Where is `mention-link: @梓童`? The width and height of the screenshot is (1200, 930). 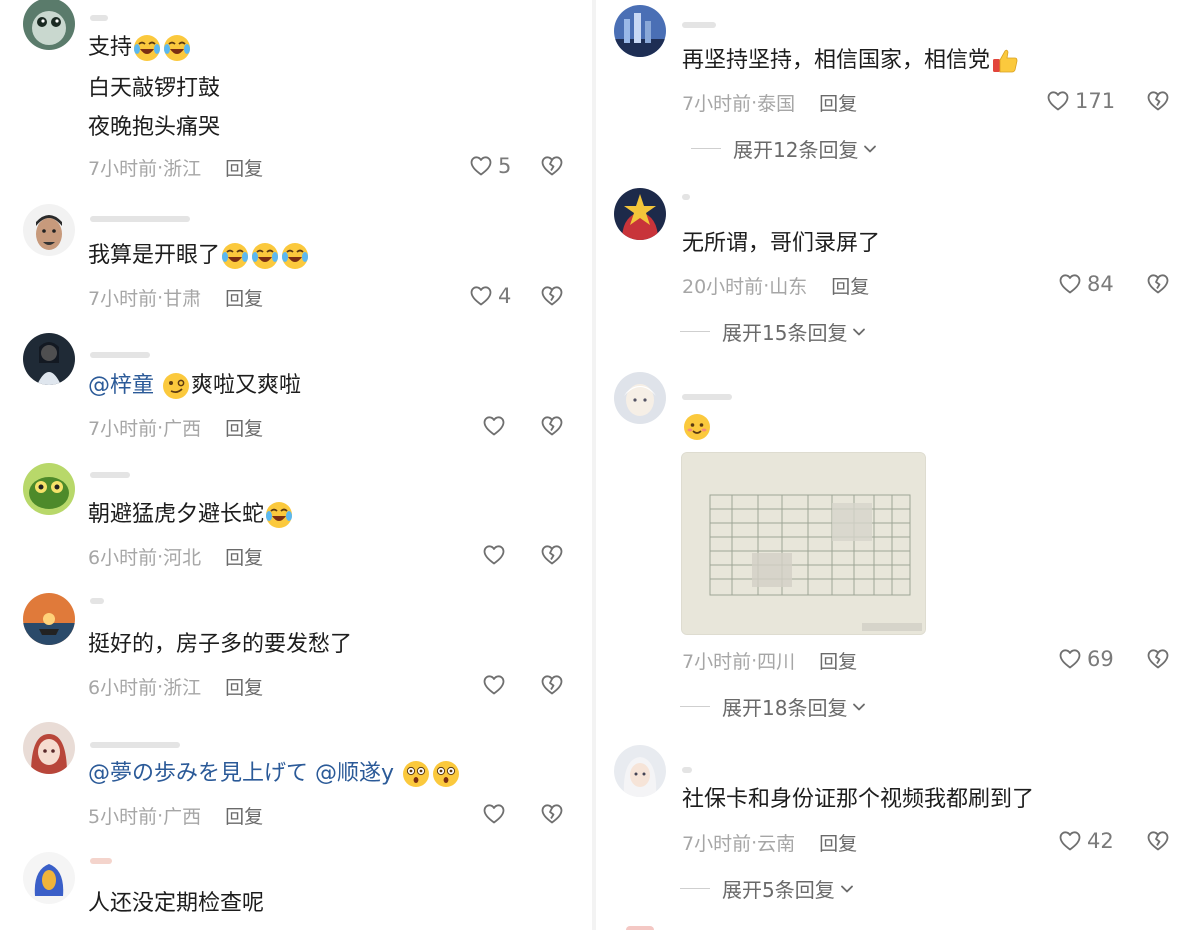 mention-link: @梓童 is located at coordinates (121, 385).